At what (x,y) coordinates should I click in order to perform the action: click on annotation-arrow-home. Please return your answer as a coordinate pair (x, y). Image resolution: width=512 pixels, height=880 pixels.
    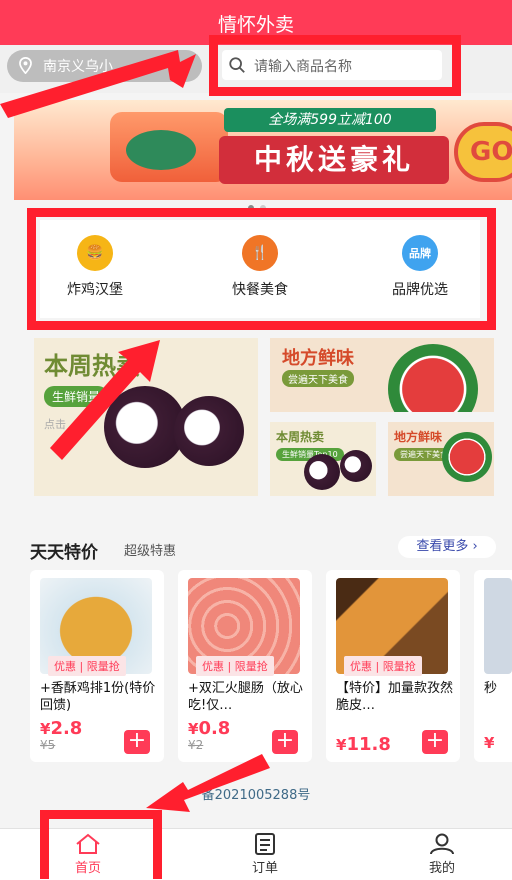
    Looking at the image, I should click on (208, 783).